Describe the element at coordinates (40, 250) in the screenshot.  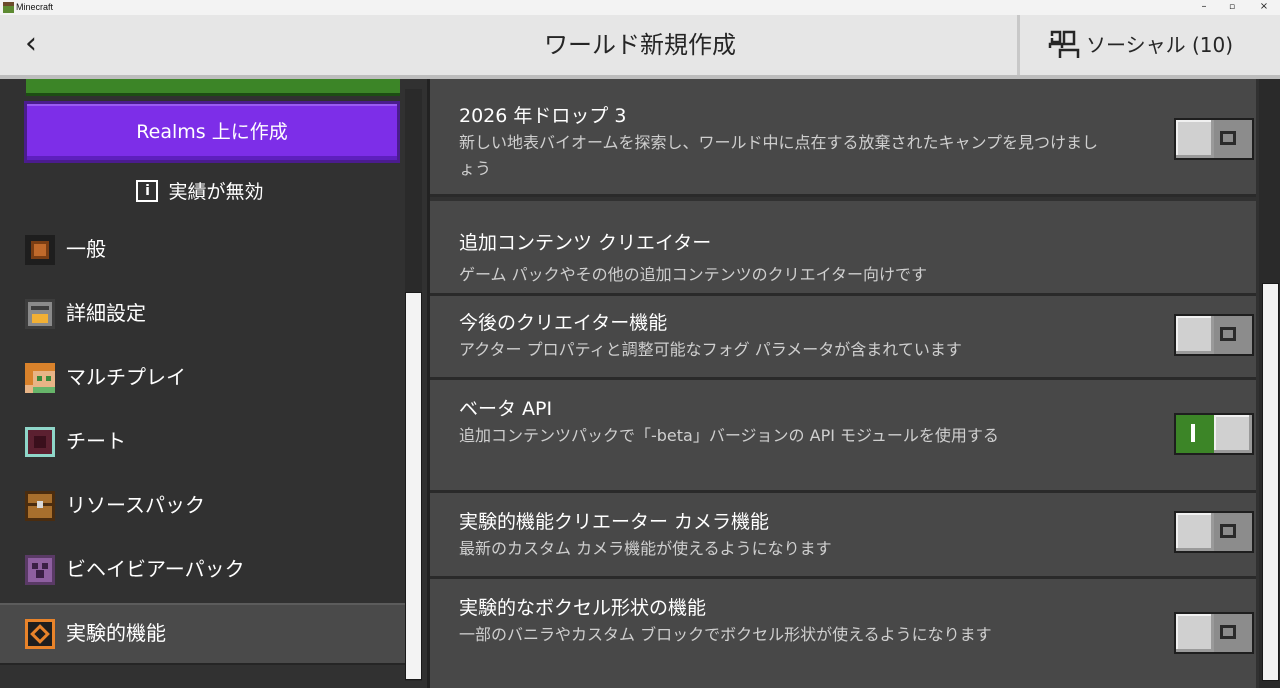
I see `general-icon` at that location.